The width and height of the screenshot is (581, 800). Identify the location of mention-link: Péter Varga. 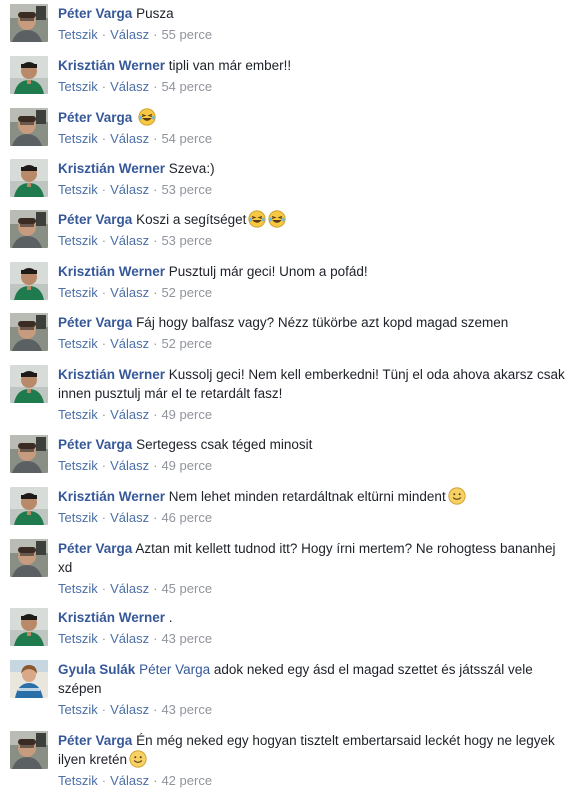
(174, 669).